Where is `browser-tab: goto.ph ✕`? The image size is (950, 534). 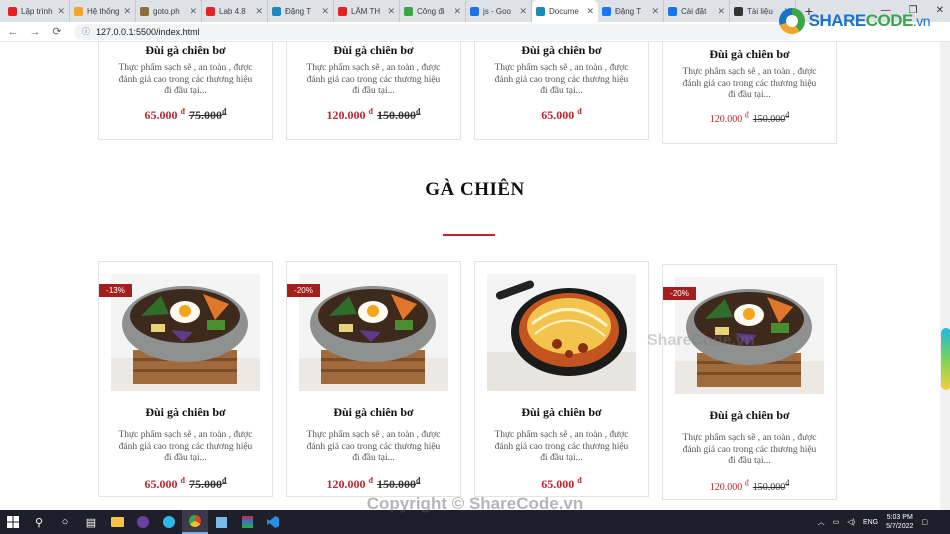
browser-tab: goto.ph ✕ is located at coordinates (169, 11).